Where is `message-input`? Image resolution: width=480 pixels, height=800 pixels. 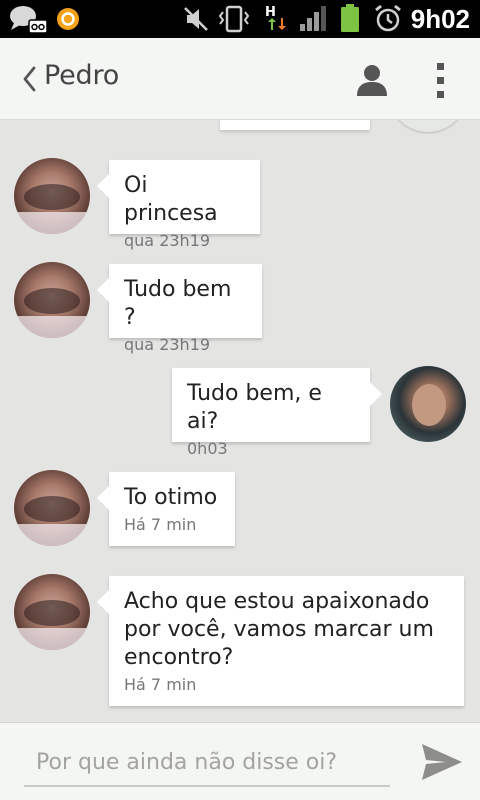
message-input is located at coordinates (207, 763).